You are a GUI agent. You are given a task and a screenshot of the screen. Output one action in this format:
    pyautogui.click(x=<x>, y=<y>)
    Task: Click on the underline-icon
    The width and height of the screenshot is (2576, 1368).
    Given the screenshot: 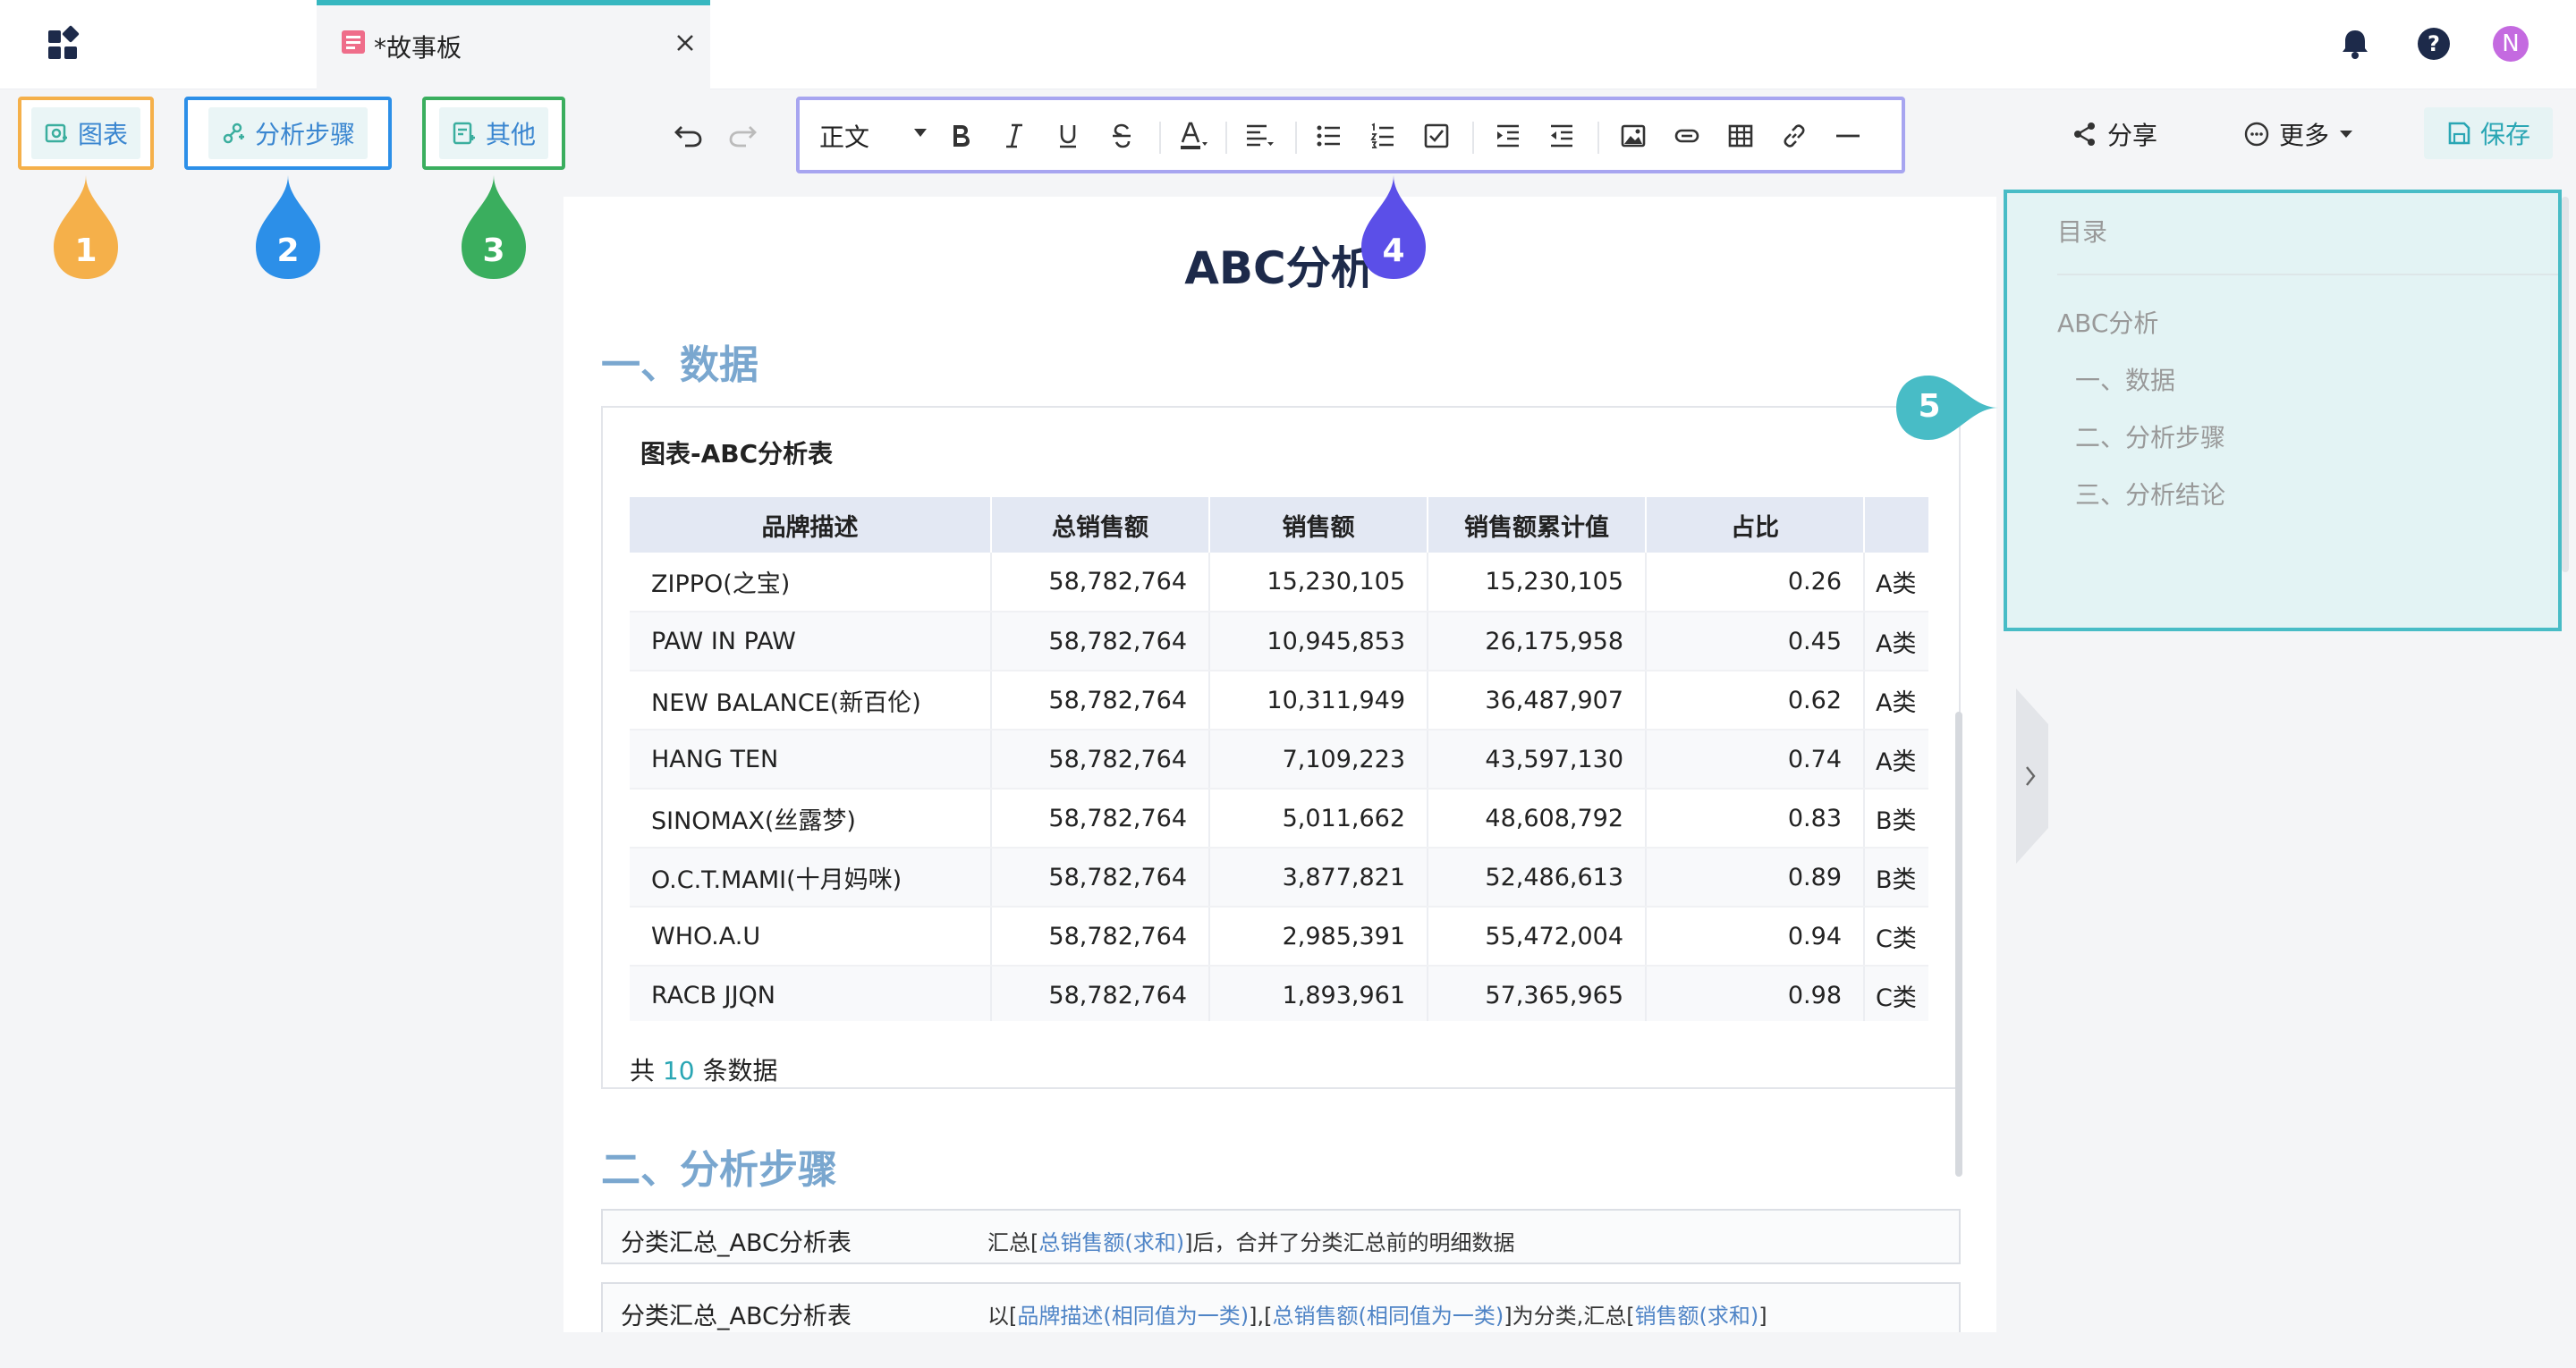 What is the action you would take?
    pyautogui.click(x=1068, y=136)
    